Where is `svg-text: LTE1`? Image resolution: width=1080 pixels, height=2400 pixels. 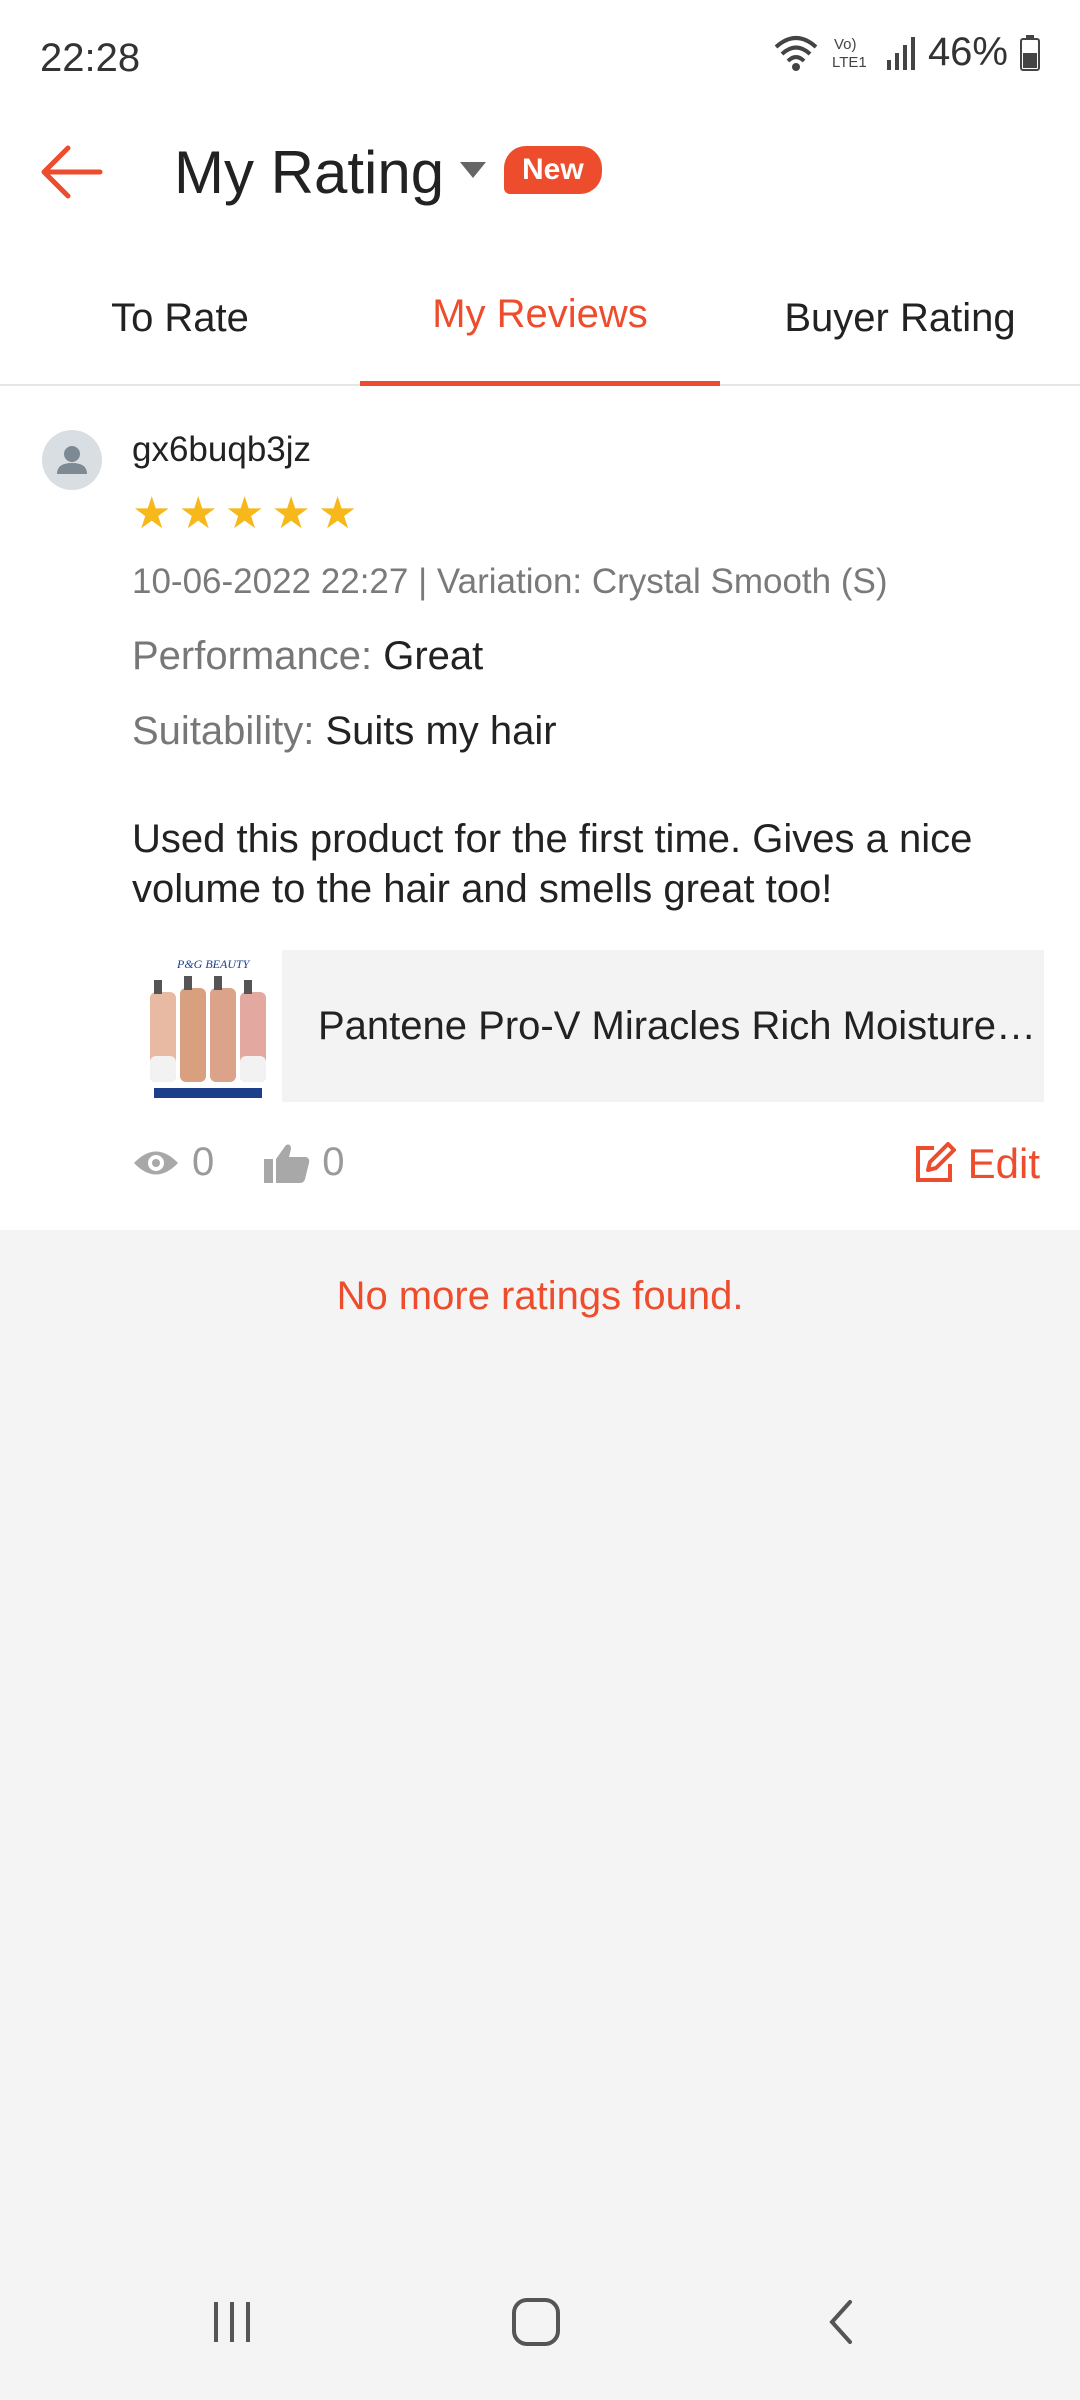 svg-text: LTE1 is located at coordinates (849, 62).